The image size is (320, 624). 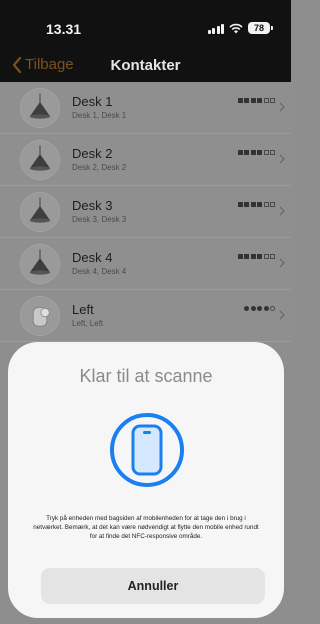 What do you see at coordinates (145, 316) in the screenshot?
I see `contact-row: Left Left, Left` at bounding box center [145, 316].